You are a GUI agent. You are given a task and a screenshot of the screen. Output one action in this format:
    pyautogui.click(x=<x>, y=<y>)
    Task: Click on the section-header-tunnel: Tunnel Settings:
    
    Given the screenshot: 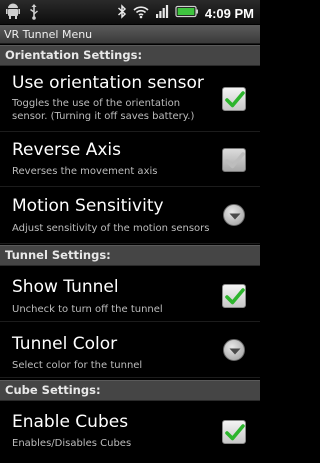 What is the action you would take?
    pyautogui.click(x=130, y=255)
    